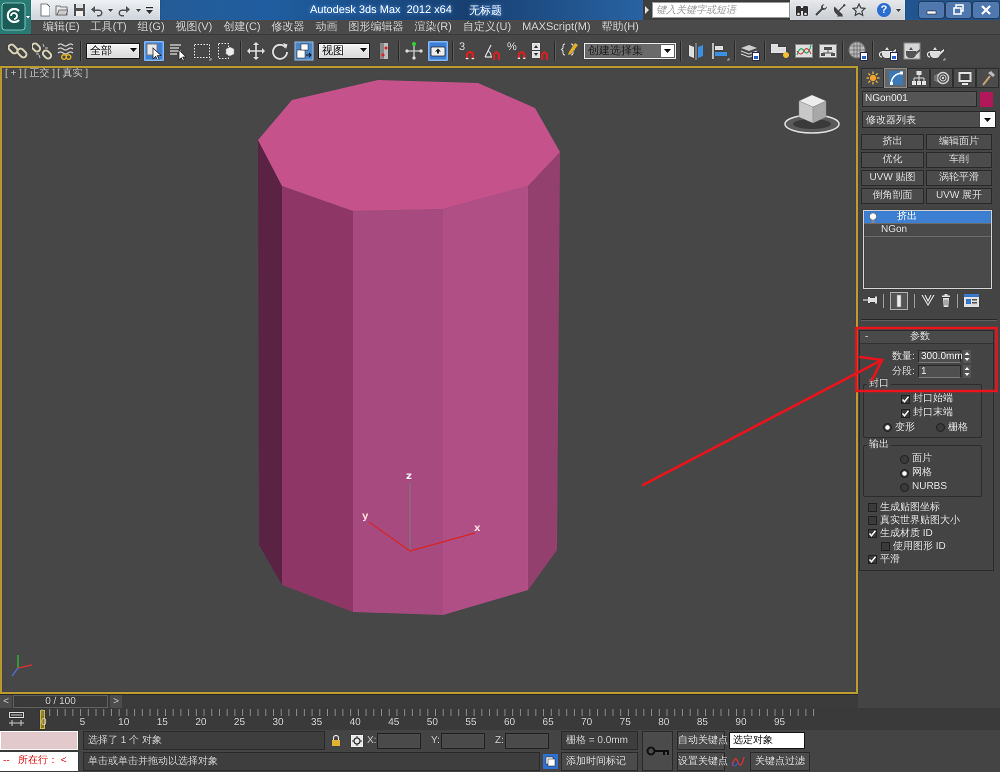  I want to click on collapse-toggle: -, so click(869, 337).